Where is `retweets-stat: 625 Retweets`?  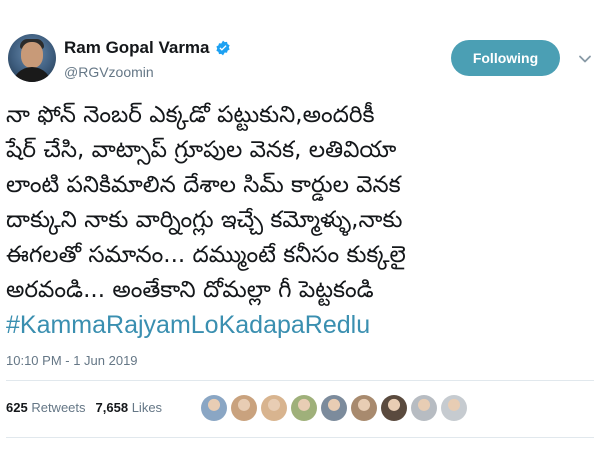
retweets-stat: 625 Retweets is located at coordinates (46, 407).